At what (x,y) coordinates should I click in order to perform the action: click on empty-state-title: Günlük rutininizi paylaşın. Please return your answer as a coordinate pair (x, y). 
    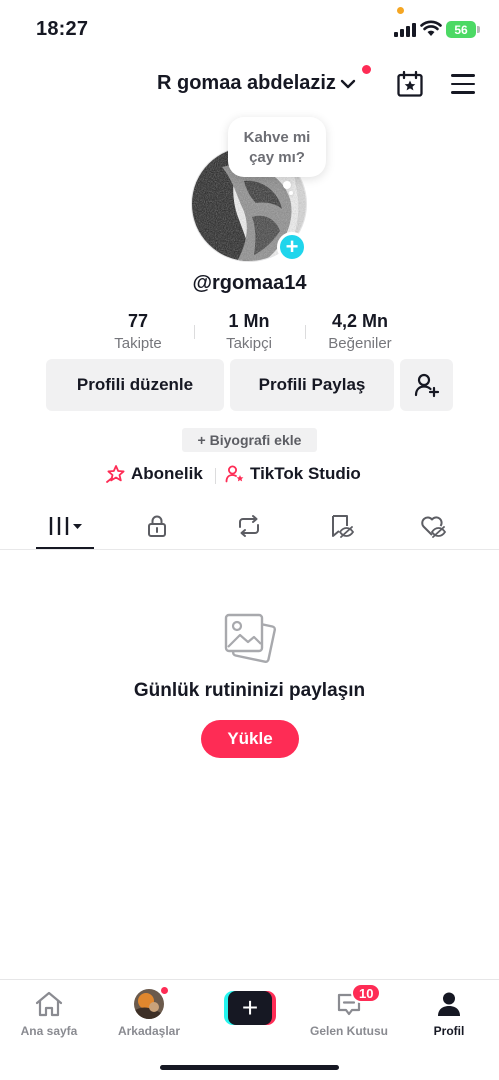
    Looking at the image, I should click on (249, 690).